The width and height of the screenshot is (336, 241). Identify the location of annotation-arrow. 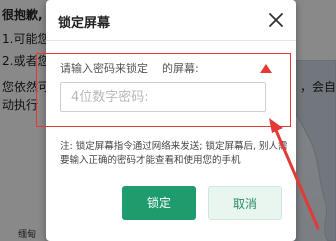
(290, 147).